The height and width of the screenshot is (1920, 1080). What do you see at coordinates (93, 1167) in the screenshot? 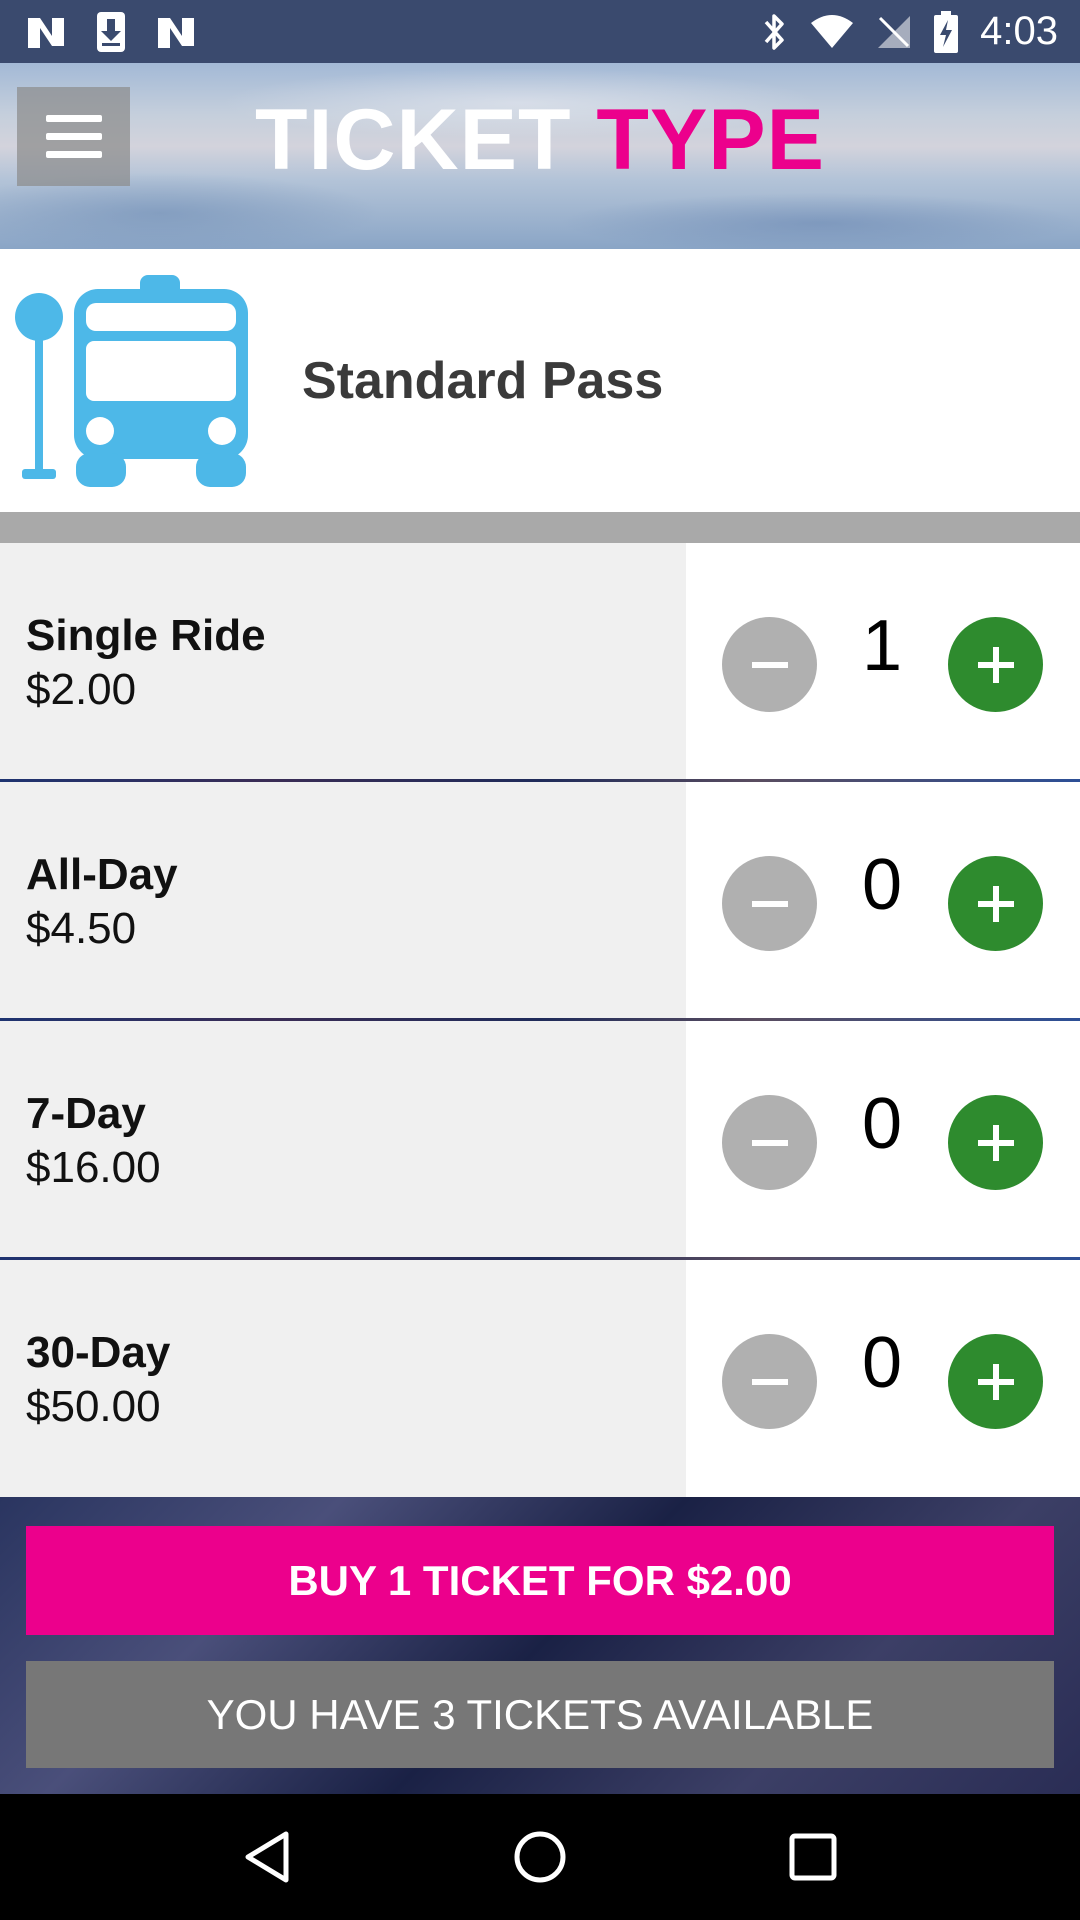
I see `ticket-price: $16.00` at bounding box center [93, 1167].